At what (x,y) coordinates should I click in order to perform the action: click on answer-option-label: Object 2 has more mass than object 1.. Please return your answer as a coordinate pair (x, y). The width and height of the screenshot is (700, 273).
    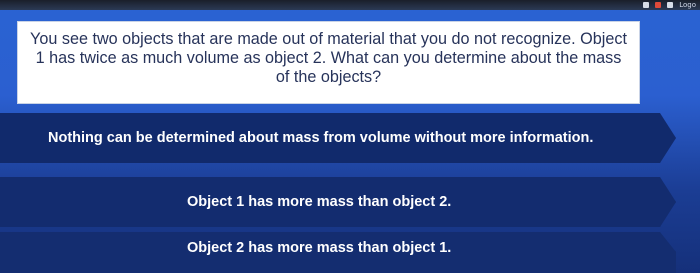
    Looking at the image, I should click on (319, 248).